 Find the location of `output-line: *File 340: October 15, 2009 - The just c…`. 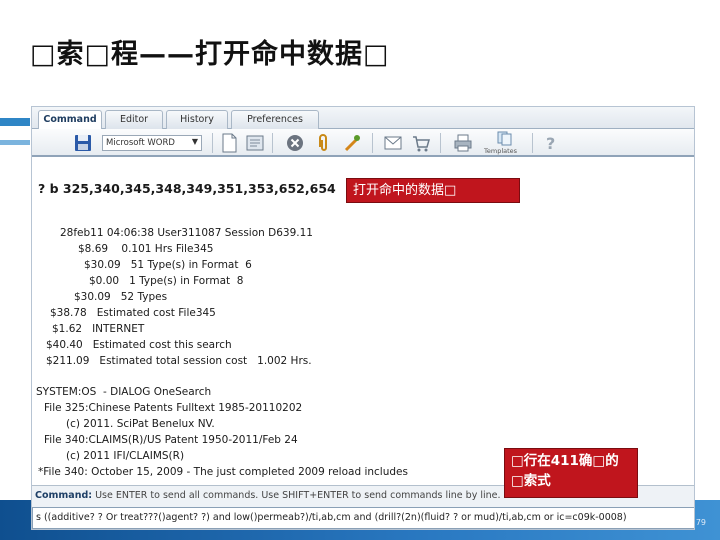

output-line: *File 340: October 15, 2009 - The just c… is located at coordinates (223, 472).